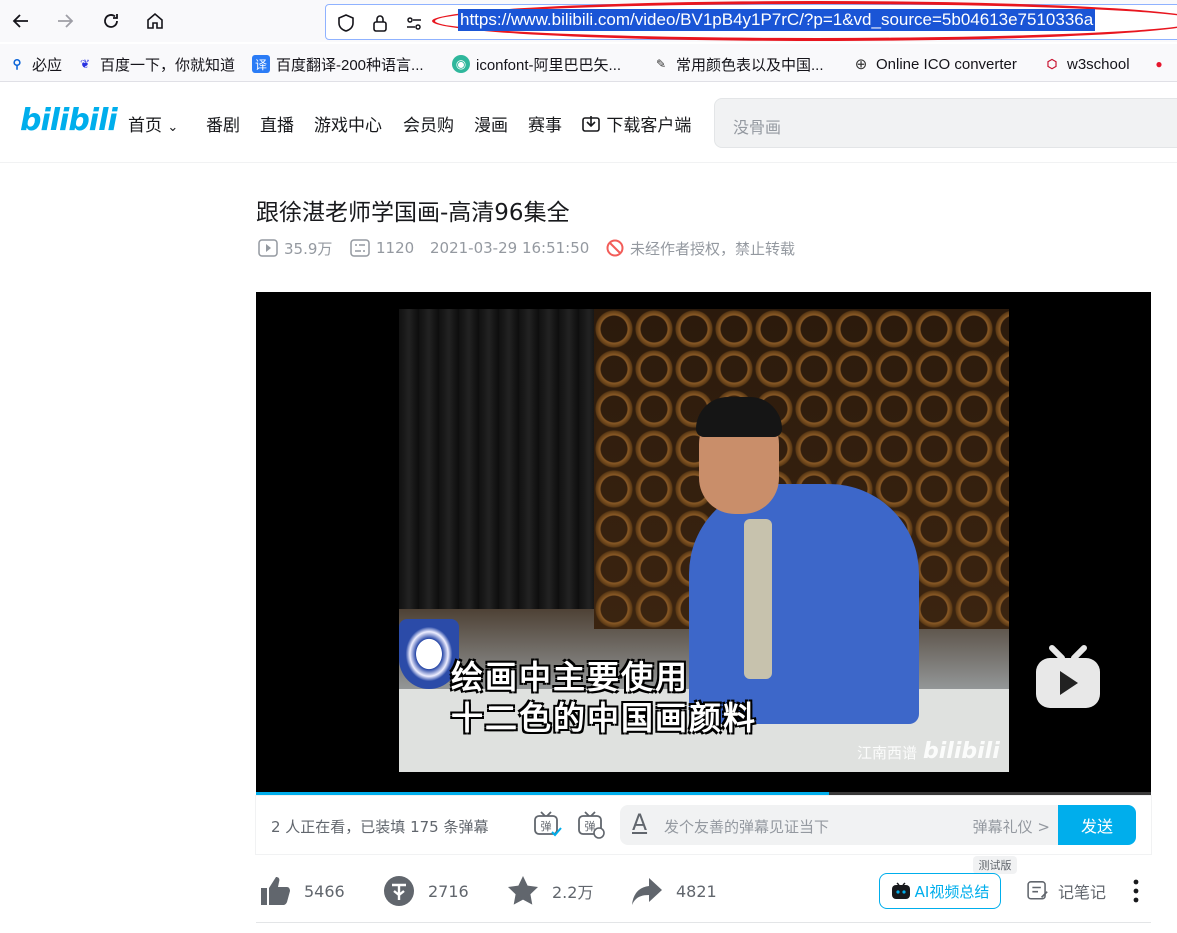 This screenshot has width=1177, height=933. What do you see at coordinates (713, 248) in the screenshot?
I see `copyright-text: 未经作者授权，禁止转载` at bounding box center [713, 248].